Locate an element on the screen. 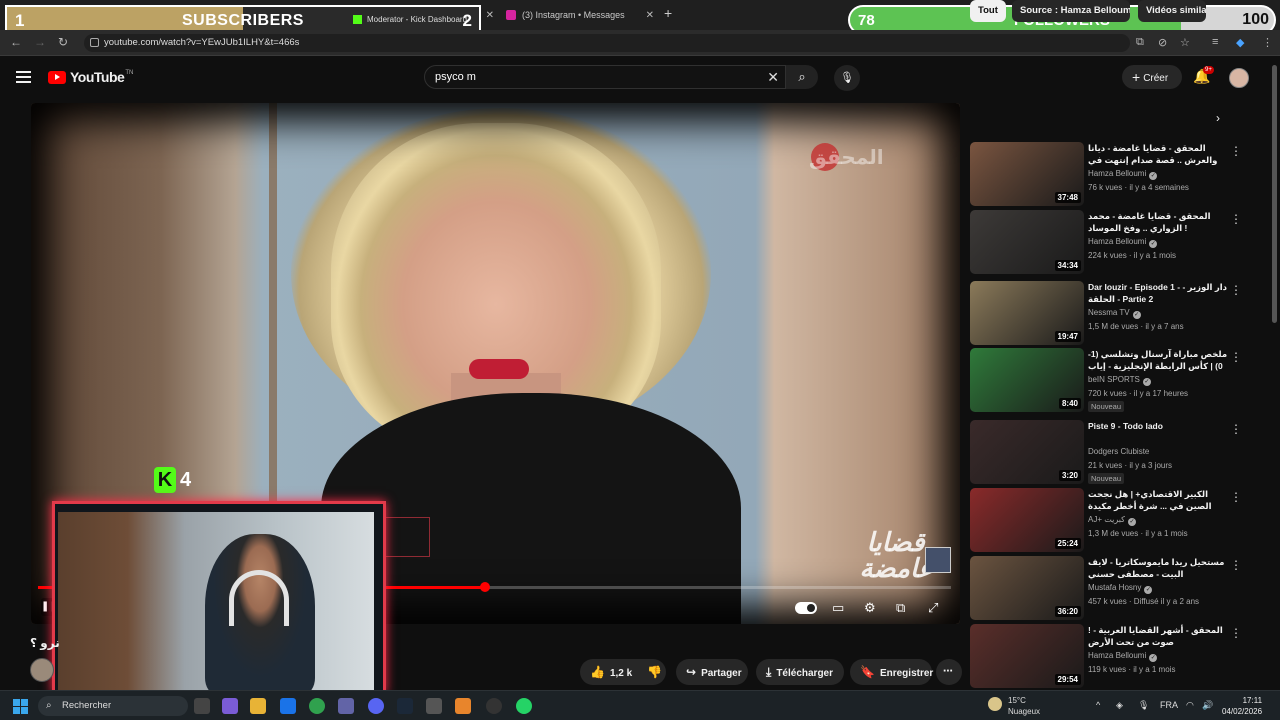 The width and height of the screenshot is (1280, 720). menu-icon: ⋮ is located at coordinates (1267, 42).